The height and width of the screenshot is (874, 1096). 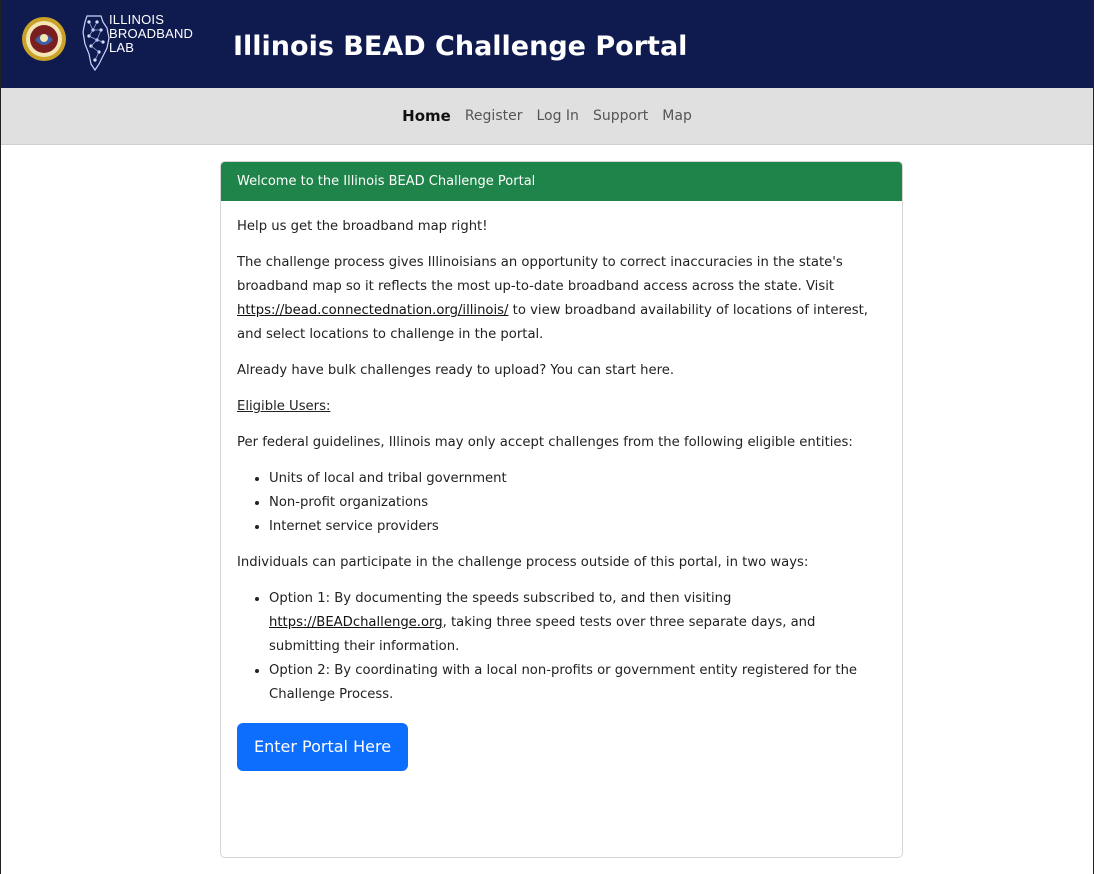 What do you see at coordinates (577, 479) in the screenshot?
I see `list-item: Units of local and tribal government` at bounding box center [577, 479].